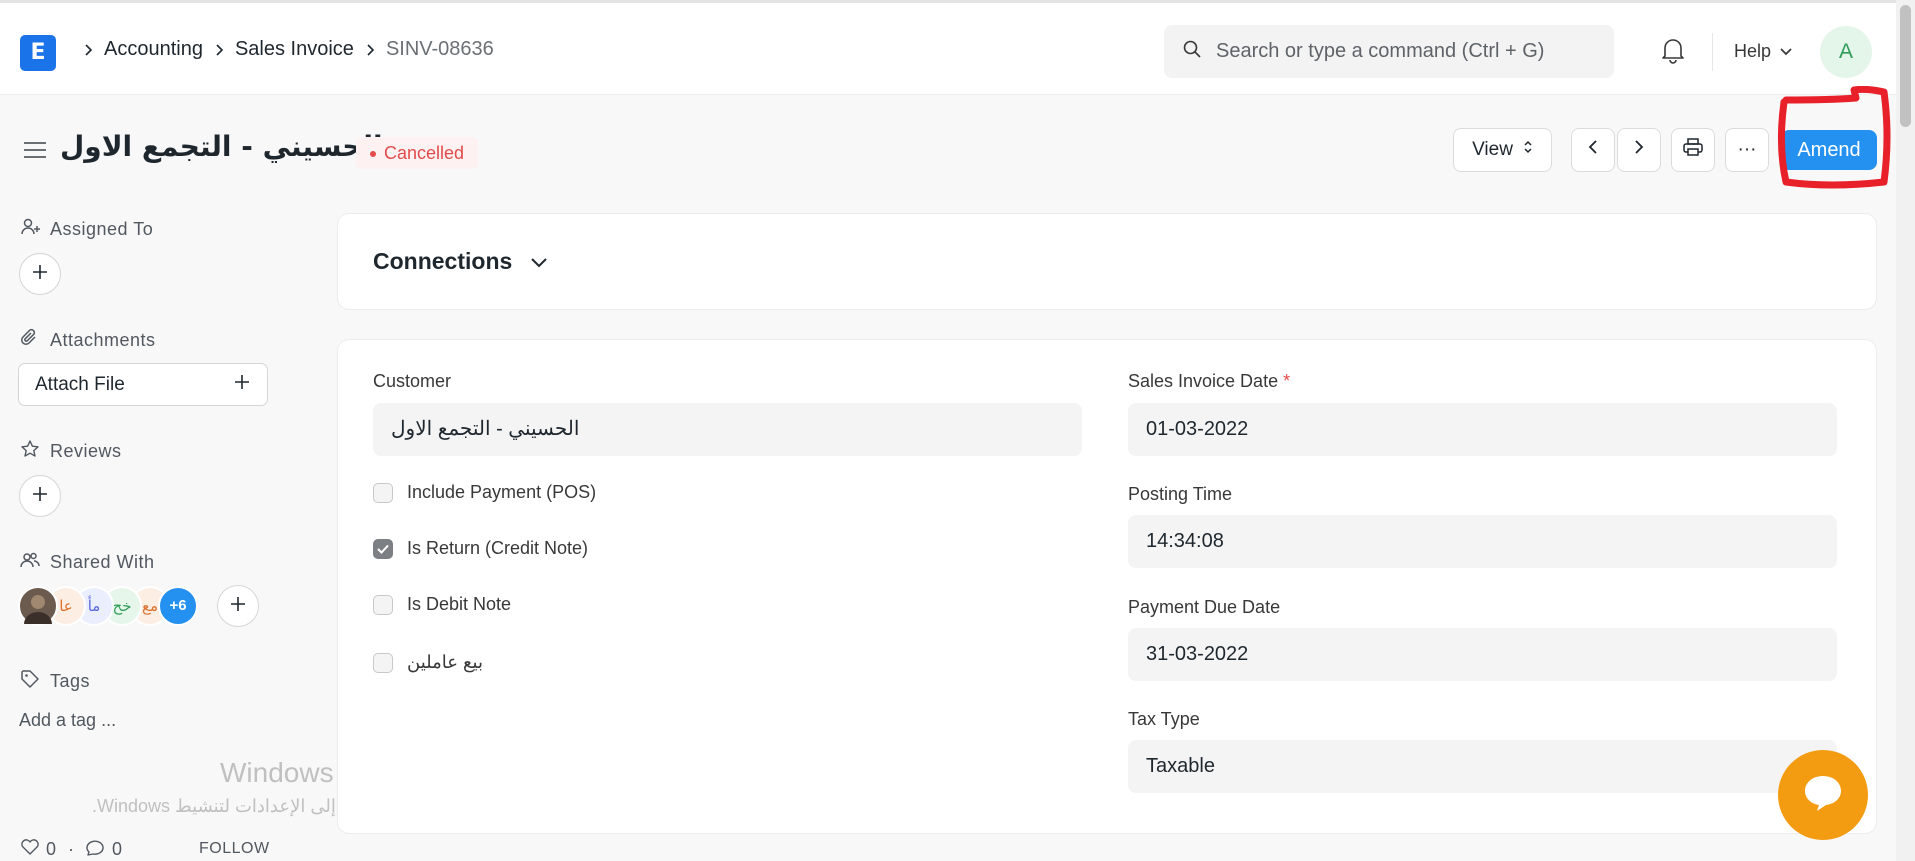 The image size is (1915, 861). I want to click on attachments-label: Attachments, so click(103, 340).